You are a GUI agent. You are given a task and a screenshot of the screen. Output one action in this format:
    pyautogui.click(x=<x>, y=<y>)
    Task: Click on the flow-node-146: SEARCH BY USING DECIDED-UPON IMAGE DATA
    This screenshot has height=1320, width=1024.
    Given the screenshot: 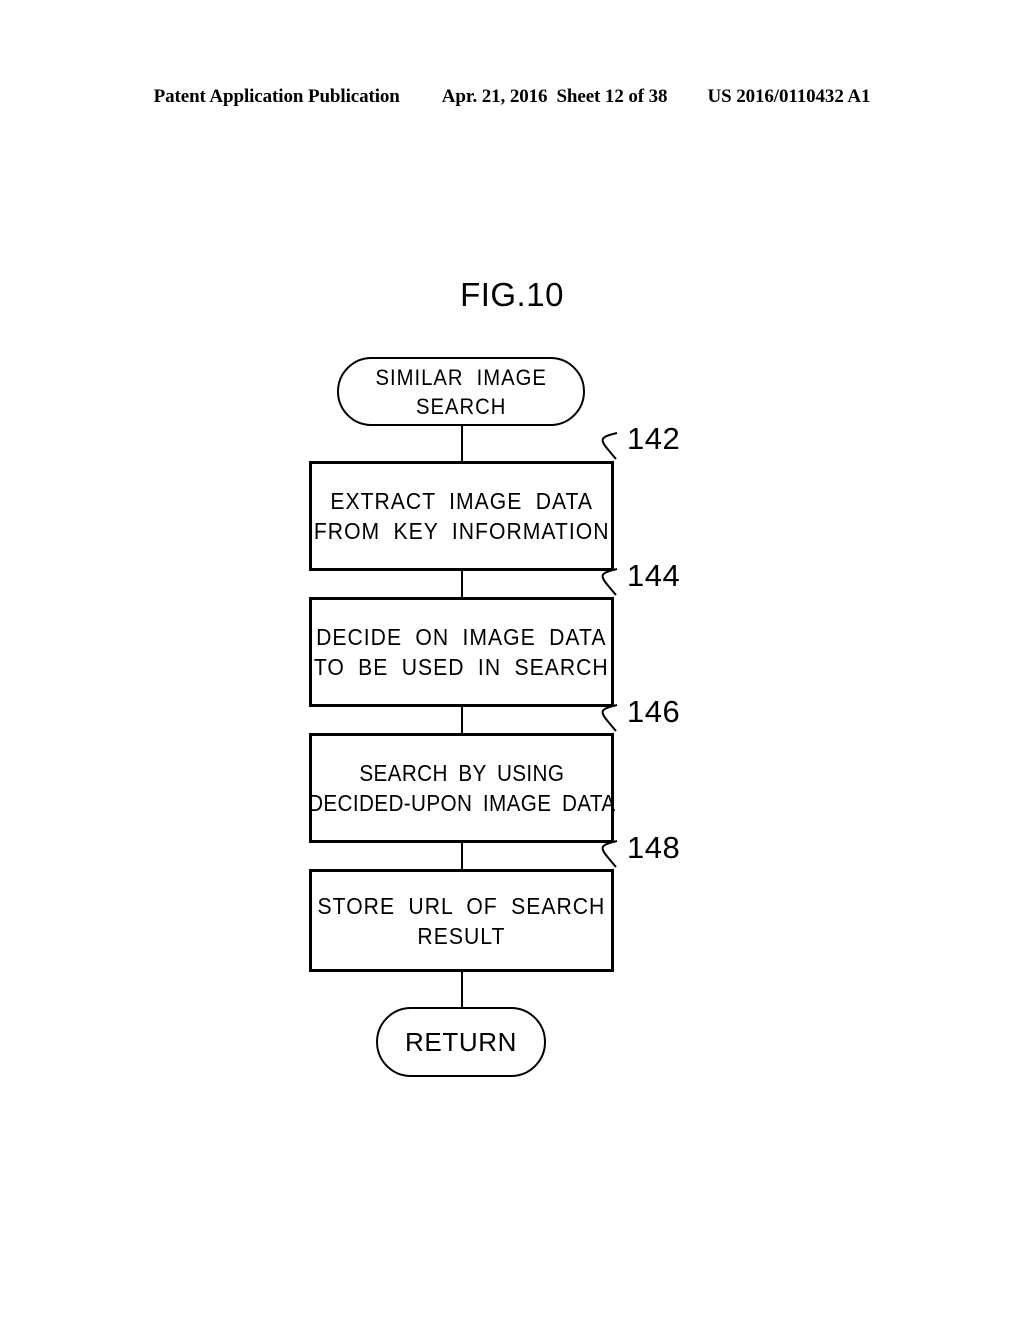 What is the action you would take?
    pyautogui.click(x=461, y=788)
    